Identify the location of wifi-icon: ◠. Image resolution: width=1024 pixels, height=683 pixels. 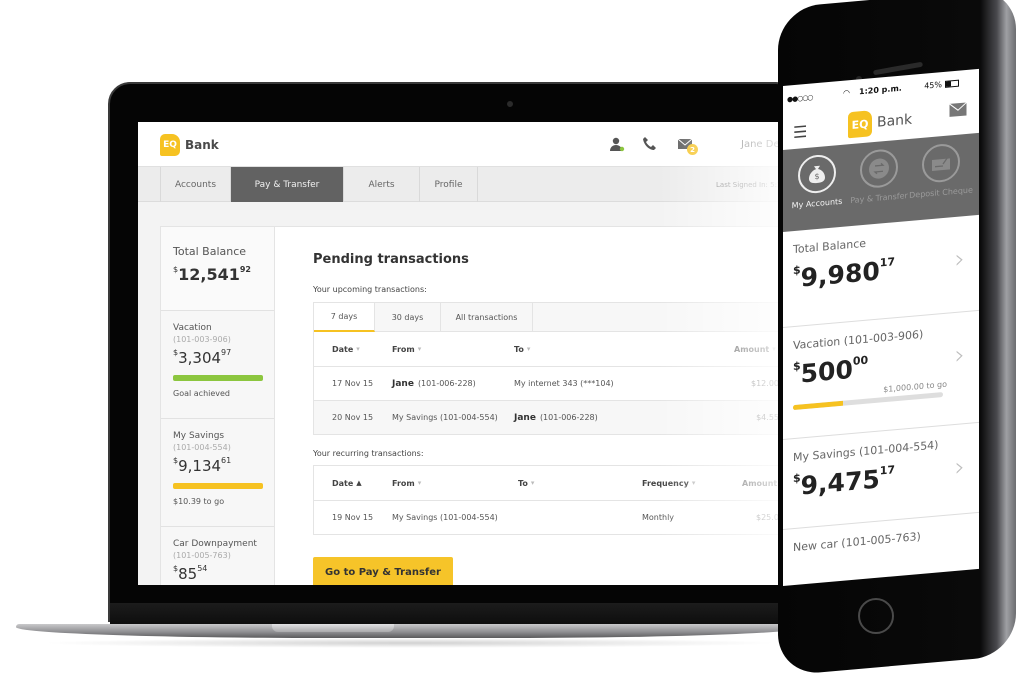
(846, 93).